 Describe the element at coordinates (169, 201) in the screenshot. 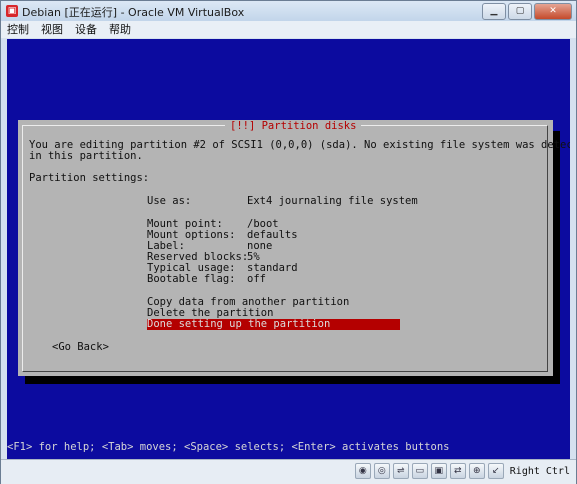

I see `use-as-label: Use as:` at that location.